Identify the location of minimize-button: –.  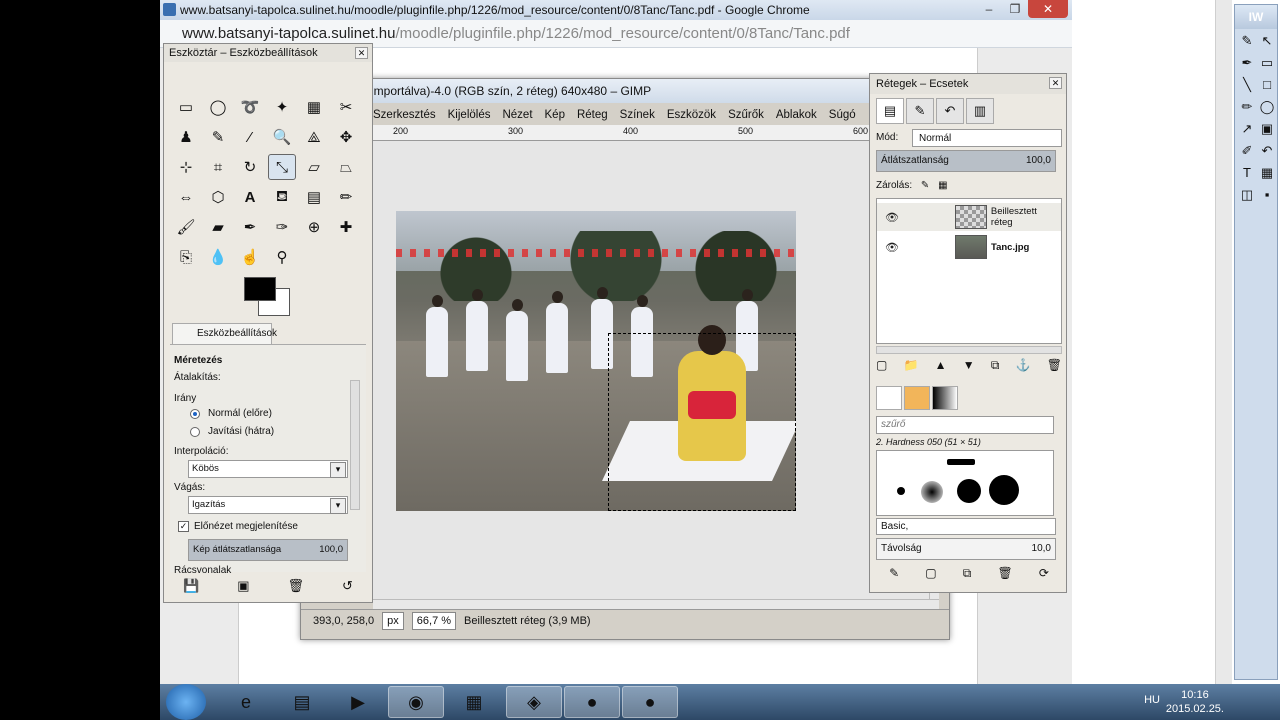
(989, 9).